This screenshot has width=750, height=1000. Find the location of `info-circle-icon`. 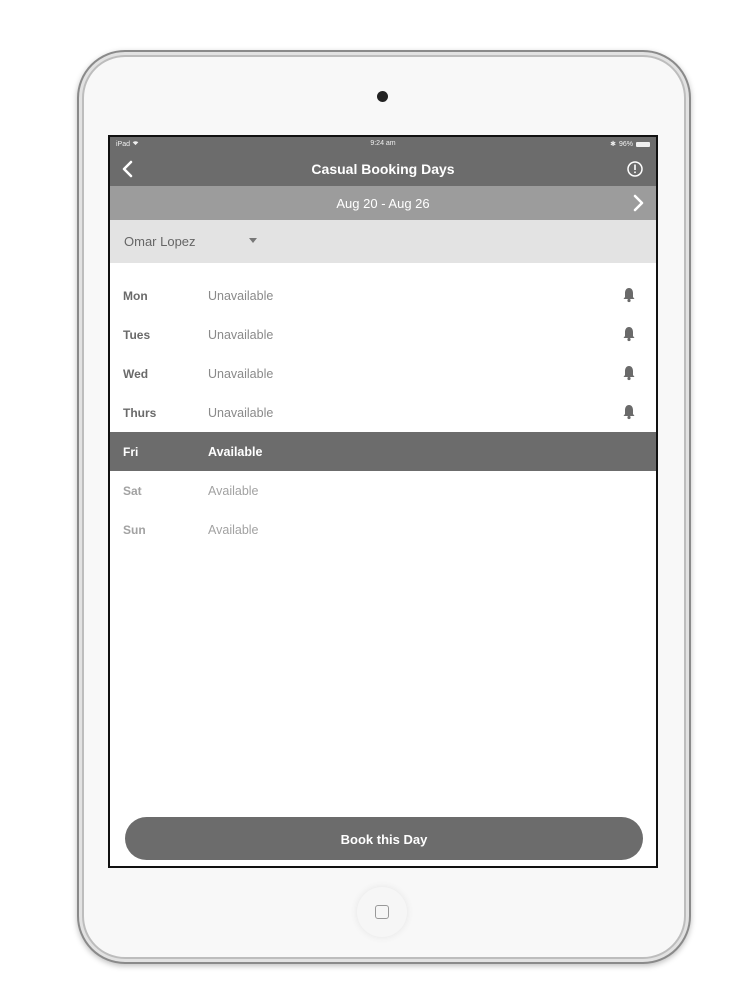

info-circle-icon is located at coordinates (635, 169).